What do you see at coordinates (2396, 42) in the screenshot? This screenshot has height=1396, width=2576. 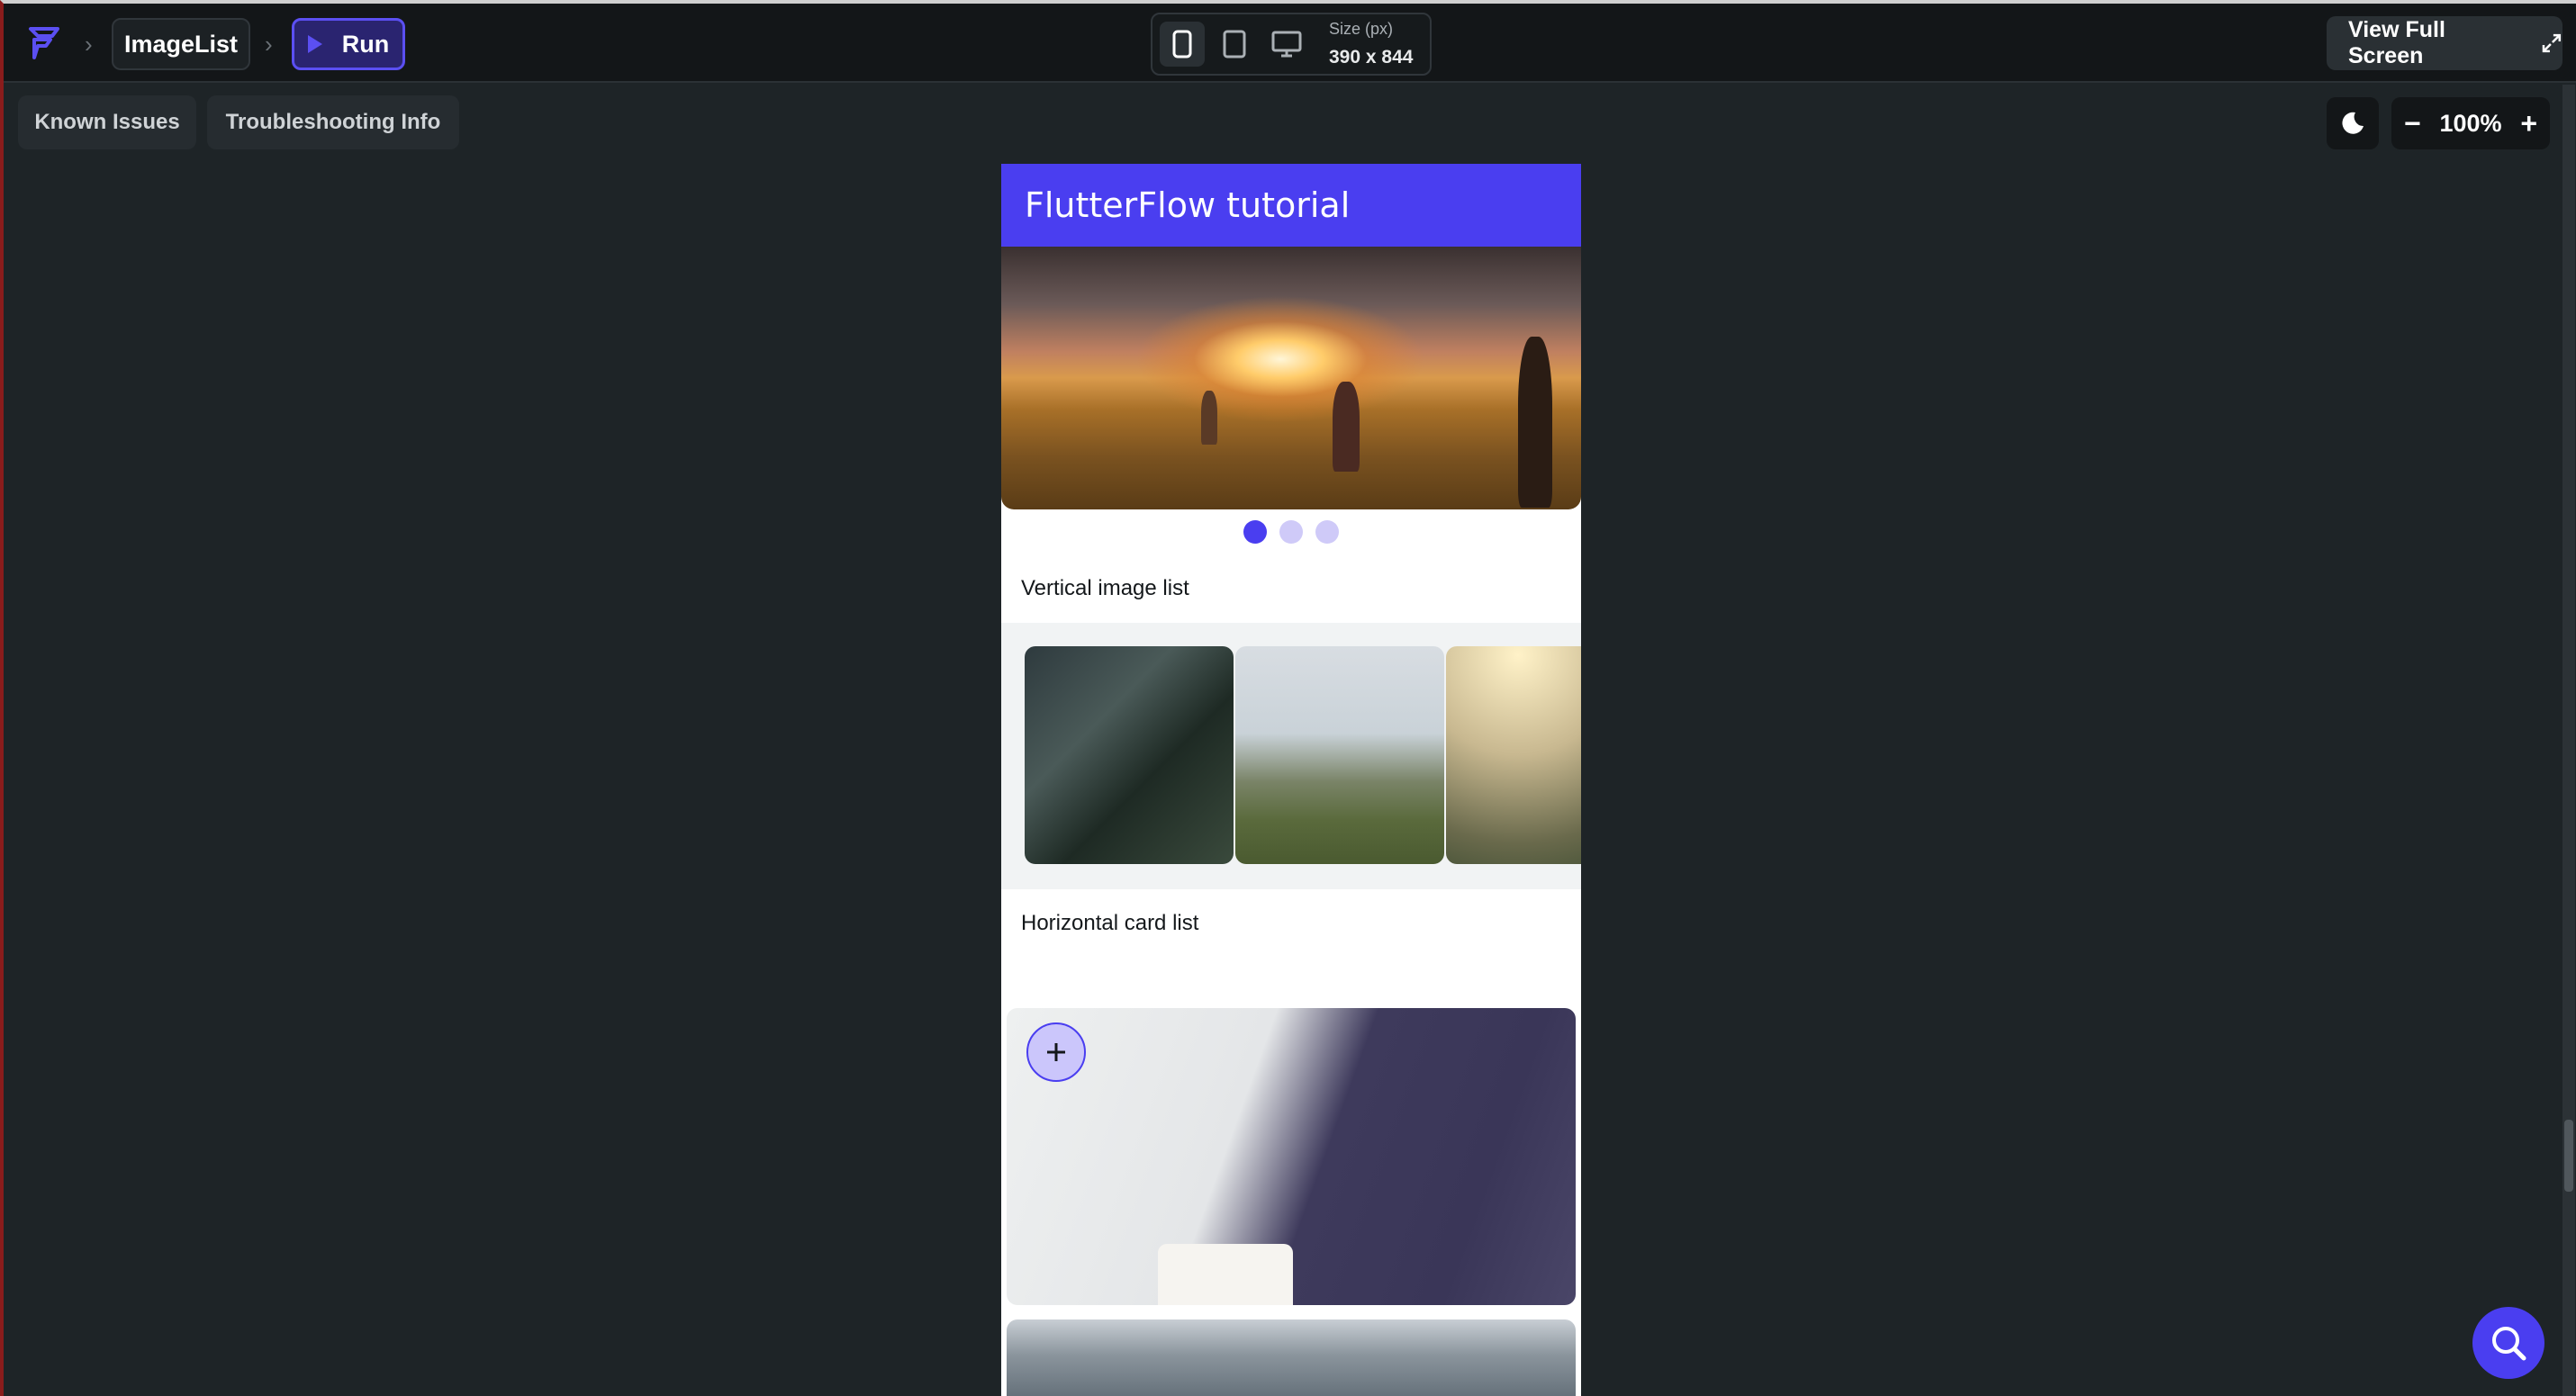 I see `view-full-screen-label: View Full Screen` at bounding box center [2396, 42].